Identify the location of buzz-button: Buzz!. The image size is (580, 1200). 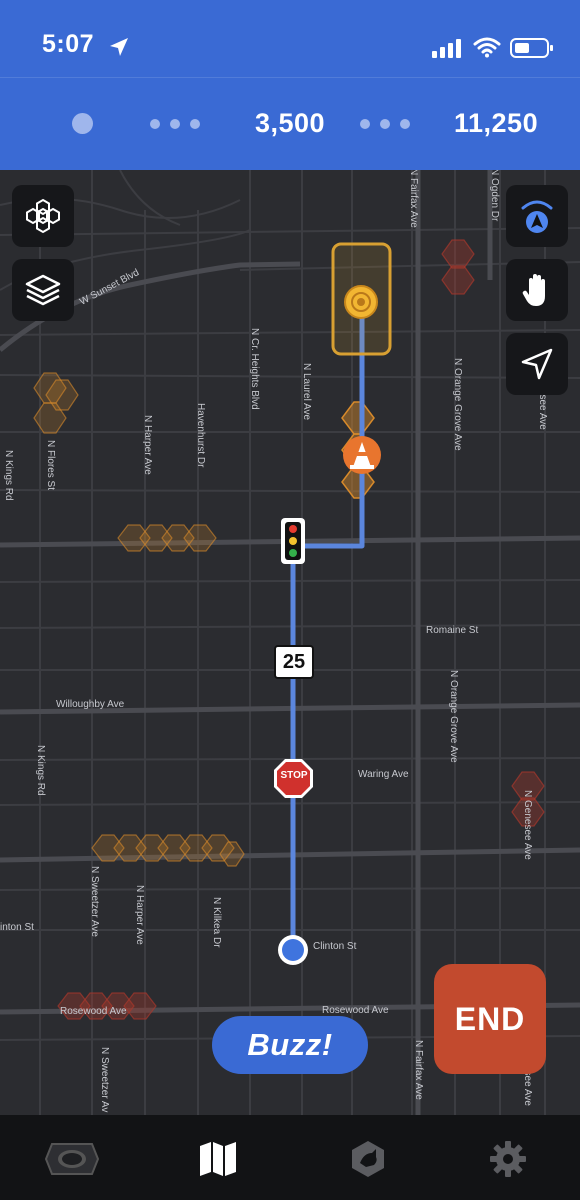
(290, 1045).